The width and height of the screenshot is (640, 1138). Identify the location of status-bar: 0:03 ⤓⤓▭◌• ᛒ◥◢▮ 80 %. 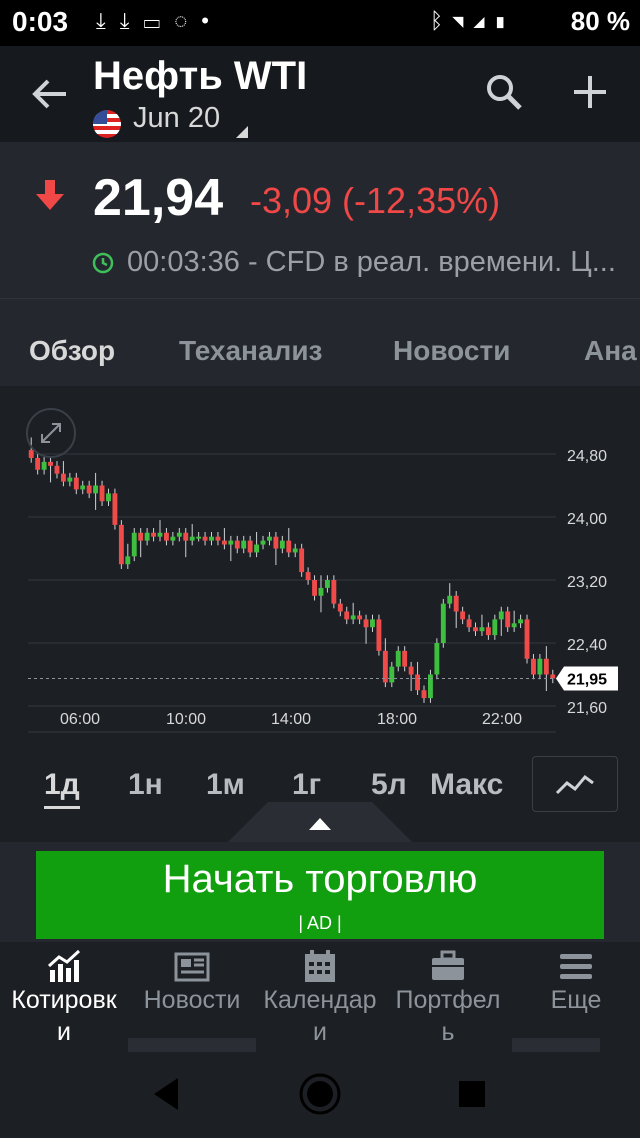
(320, 23).